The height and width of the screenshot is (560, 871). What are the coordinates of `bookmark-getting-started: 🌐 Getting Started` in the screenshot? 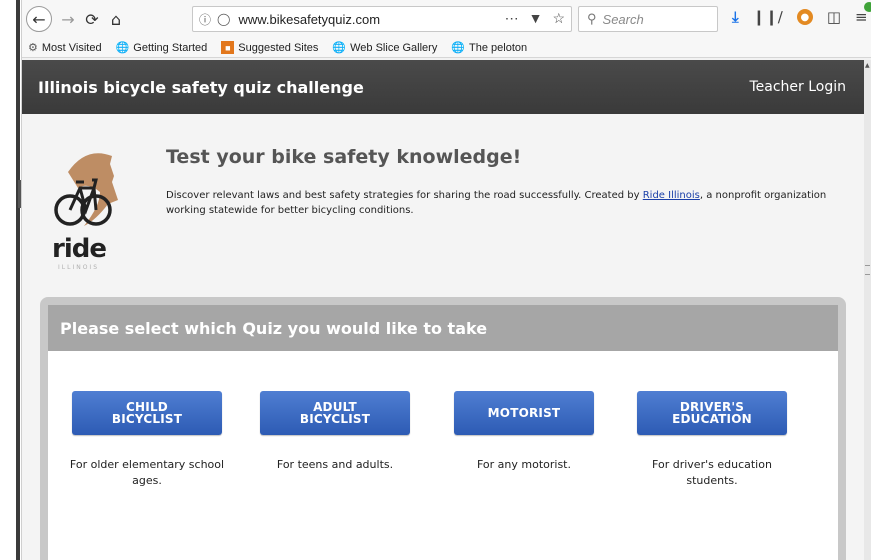 It's located at (161, 48).